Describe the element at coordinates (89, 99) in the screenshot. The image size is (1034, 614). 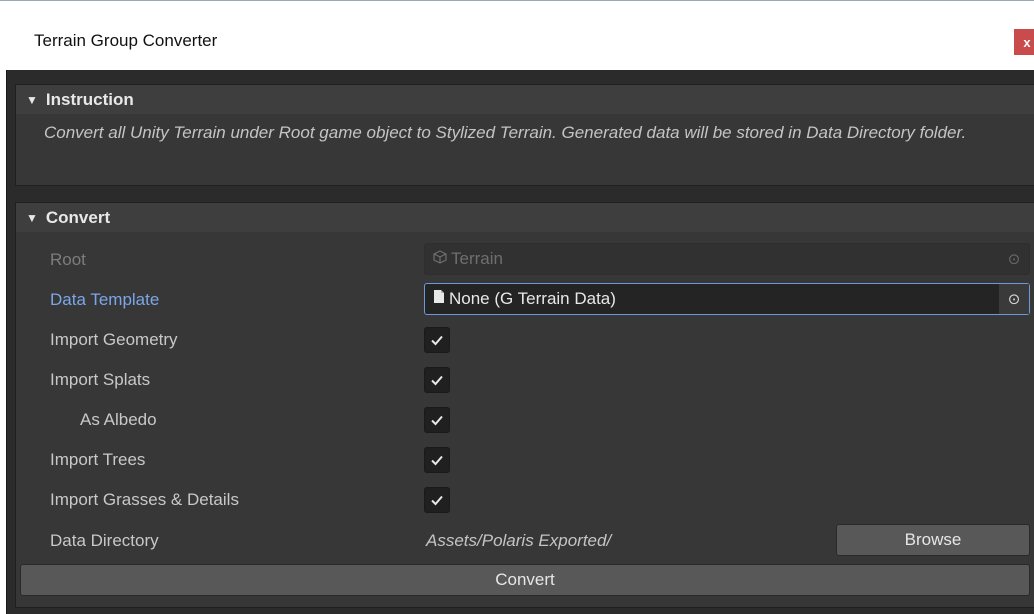
I see `instruction-header-label: Instruction` at that location.